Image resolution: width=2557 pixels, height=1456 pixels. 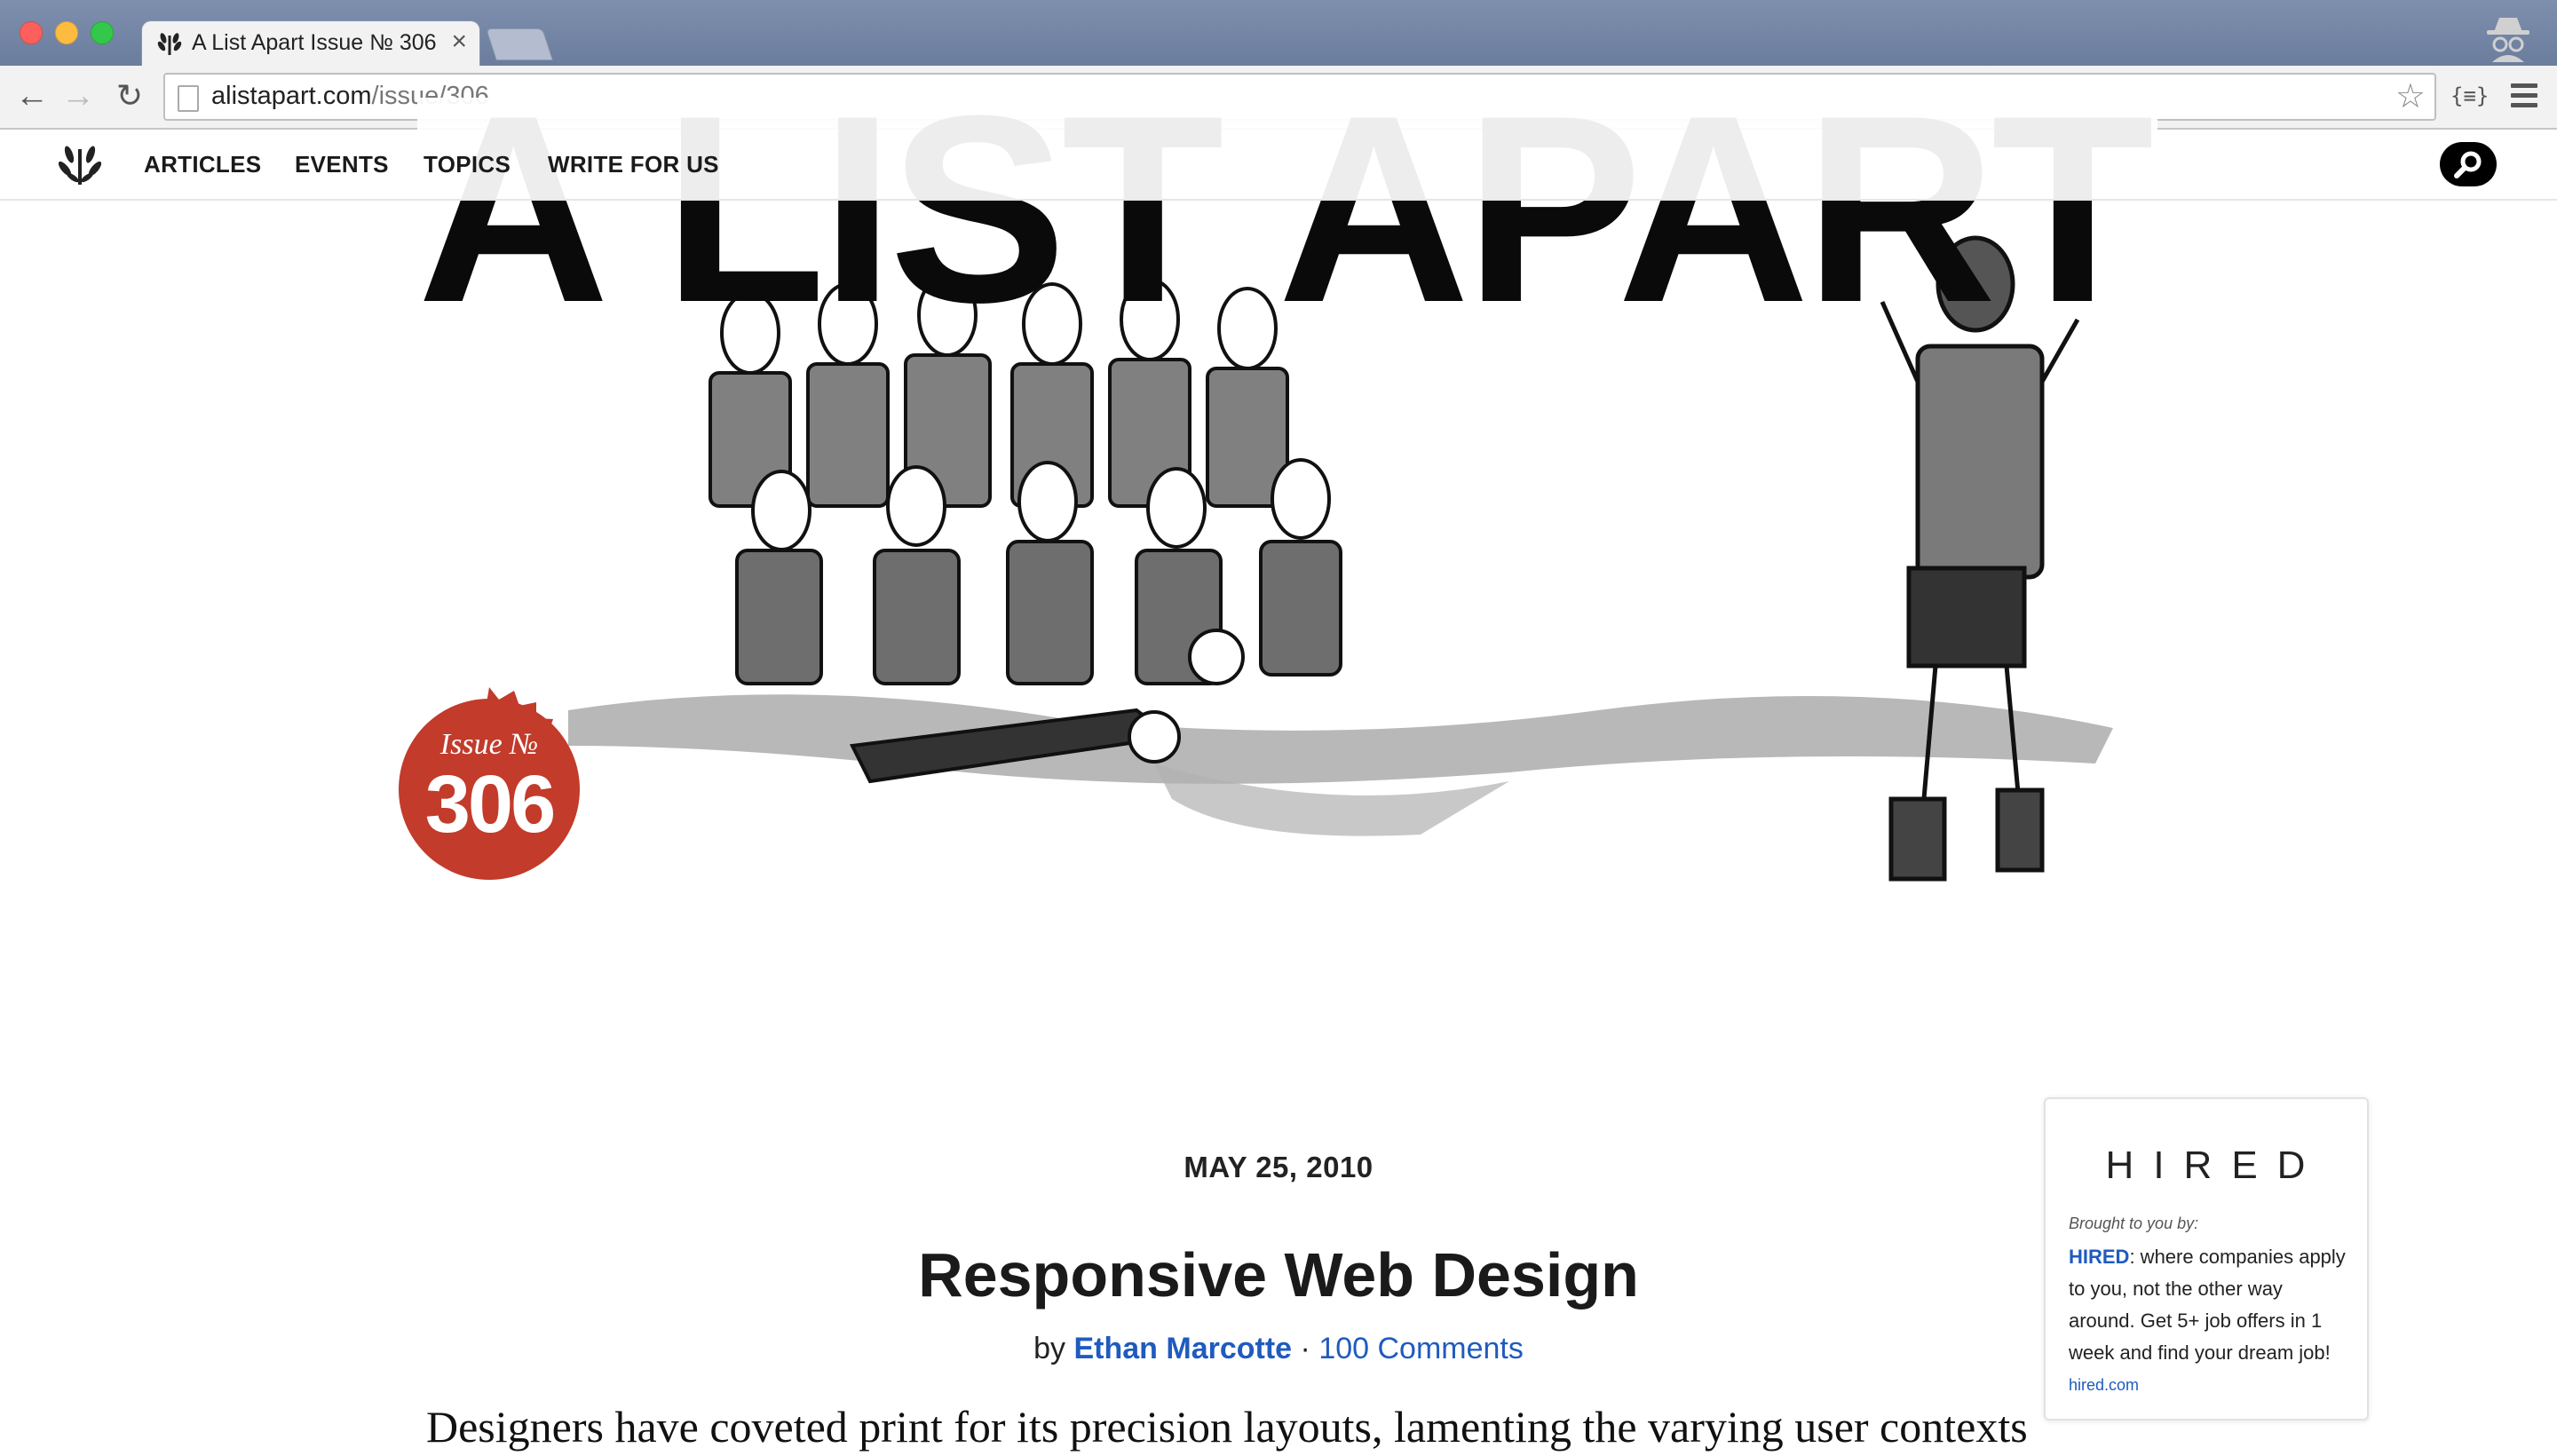 I want to click on search-icon, so click(x=2468, y=164).